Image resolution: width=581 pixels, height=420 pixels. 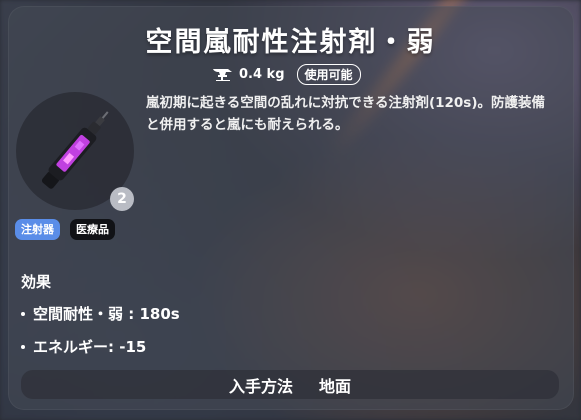 What do you see at coordinates (223, 74) in the screenshot?
I see `anvil-weight-icon` at bounding box center [223, 74].